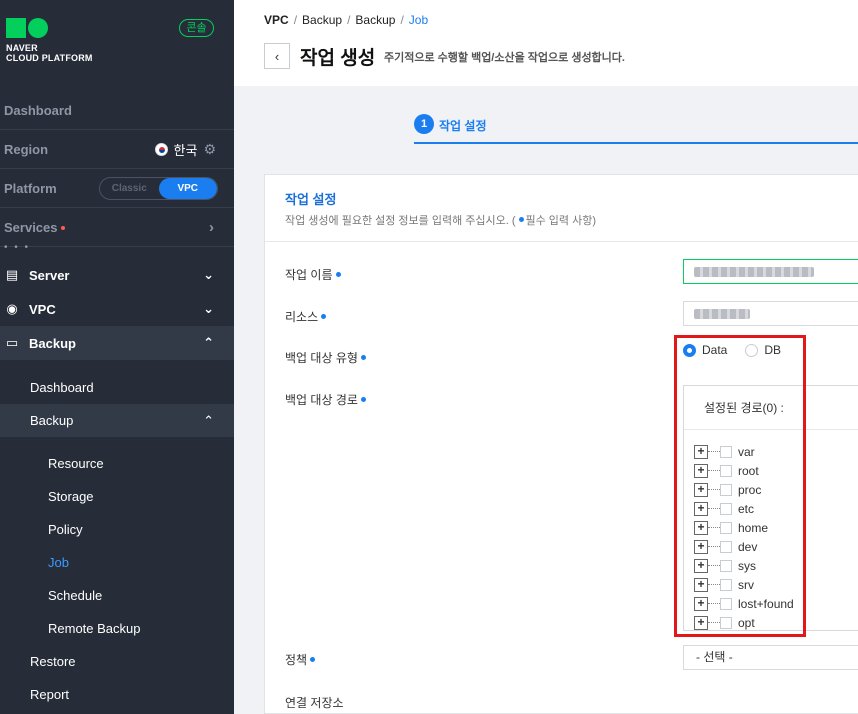 The width and height of the screenshot is (858, 714). I want to click on step-number: 1, so click(424, 124).